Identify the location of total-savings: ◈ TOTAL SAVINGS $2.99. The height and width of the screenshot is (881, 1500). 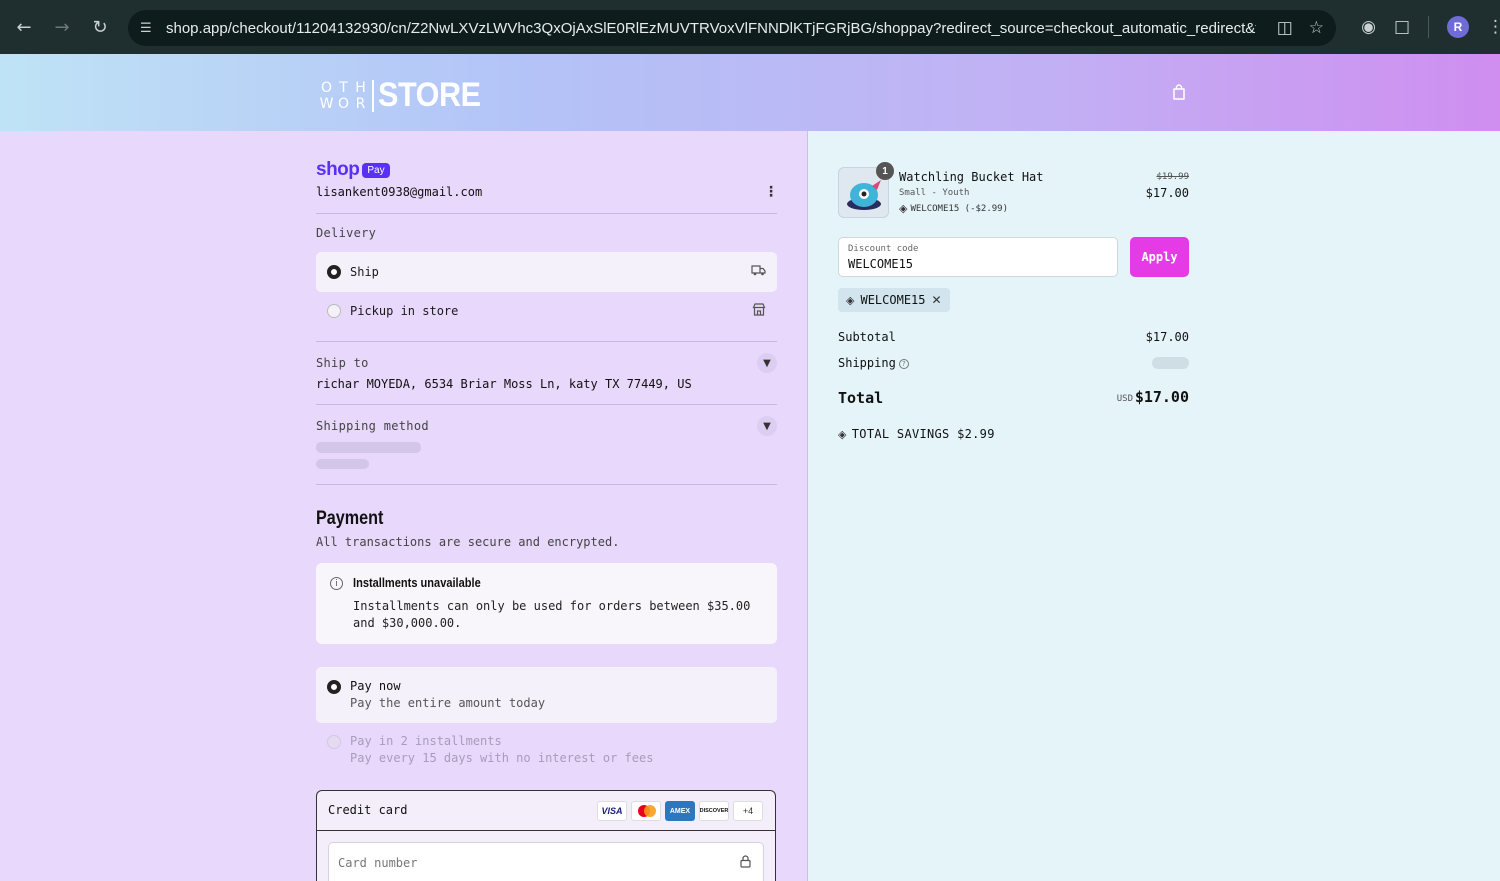
(916, 434).